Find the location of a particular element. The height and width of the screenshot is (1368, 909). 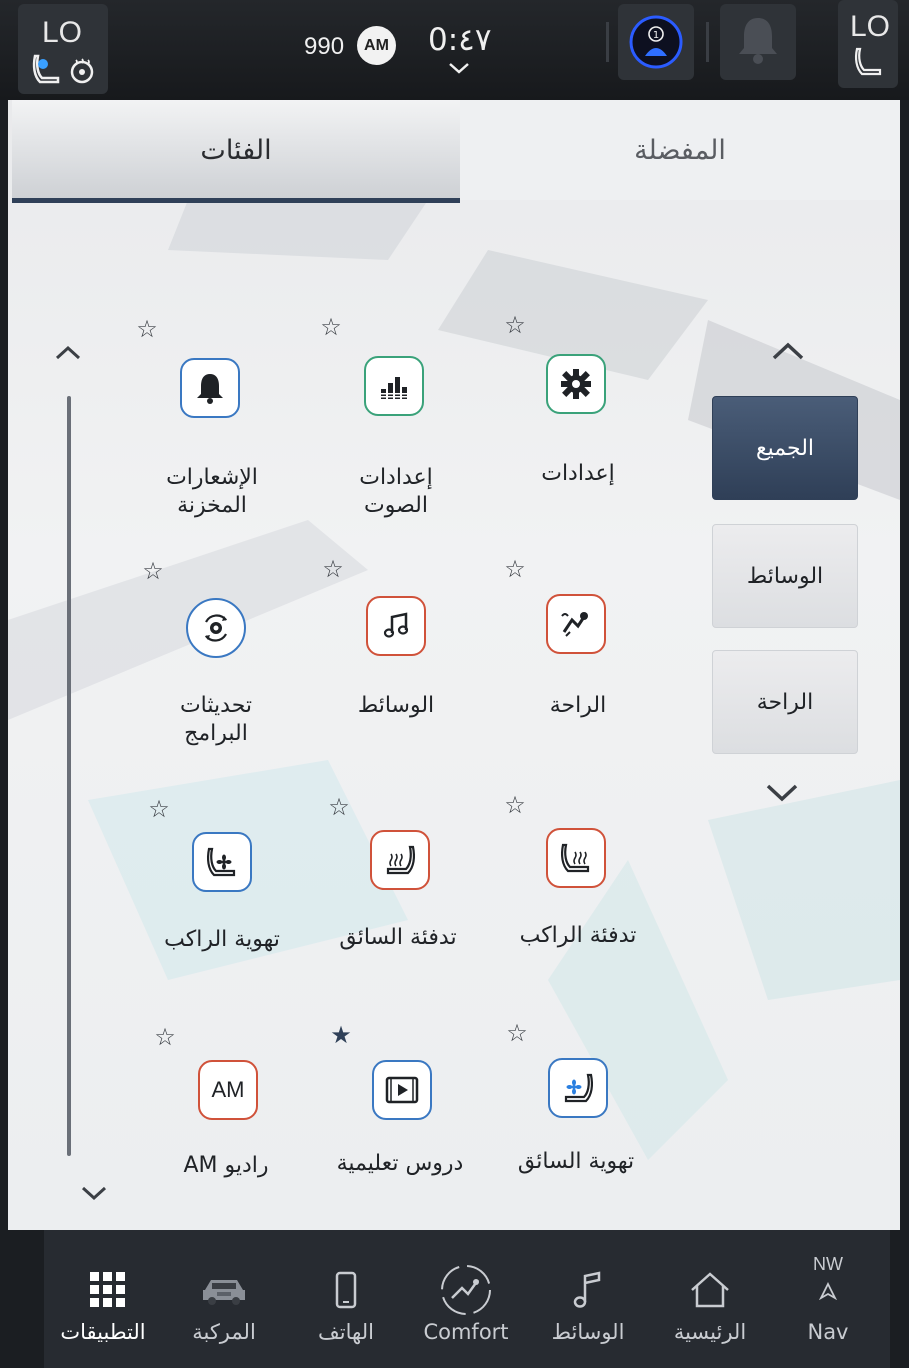

am-radio-icon: AM is located at coordinates (228, 1090).